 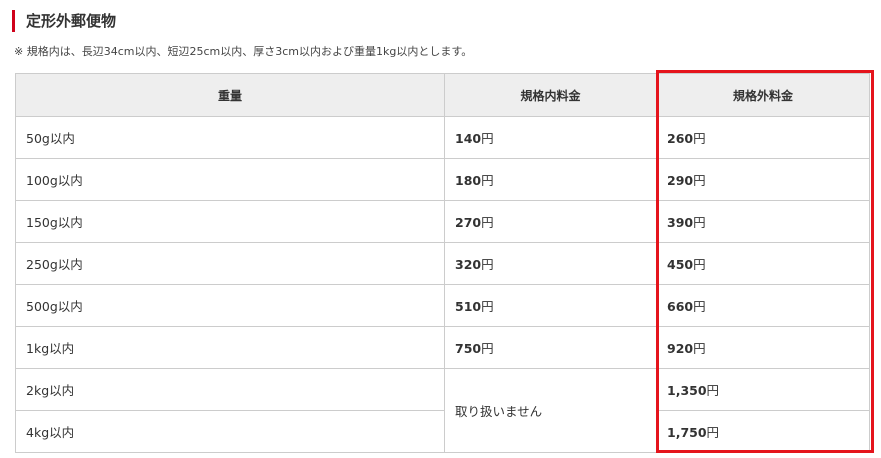 I want to click on weight-cell: 100g以内, so click(x=230, y=179).